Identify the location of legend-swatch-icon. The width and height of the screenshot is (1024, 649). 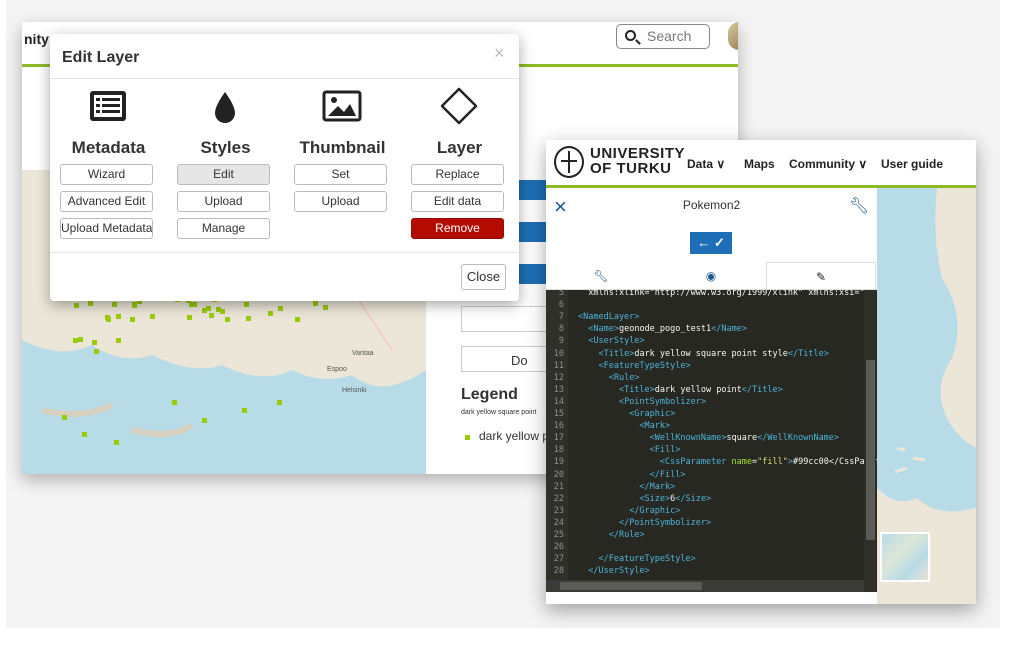
(467, 437).